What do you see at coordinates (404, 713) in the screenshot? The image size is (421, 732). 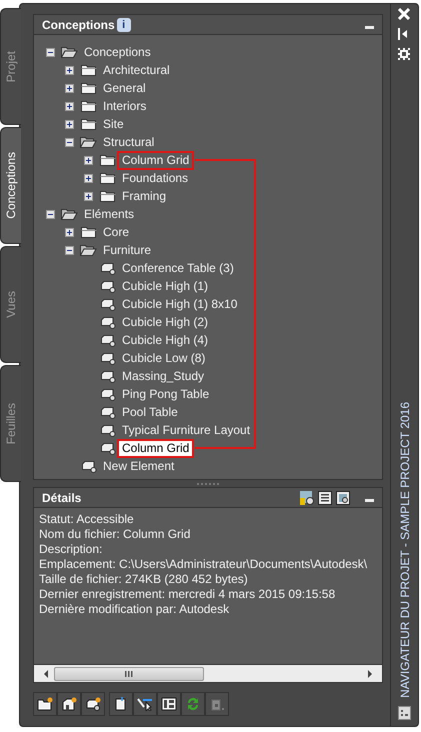 I see `properties-icon` at bounding box center [404, 713].